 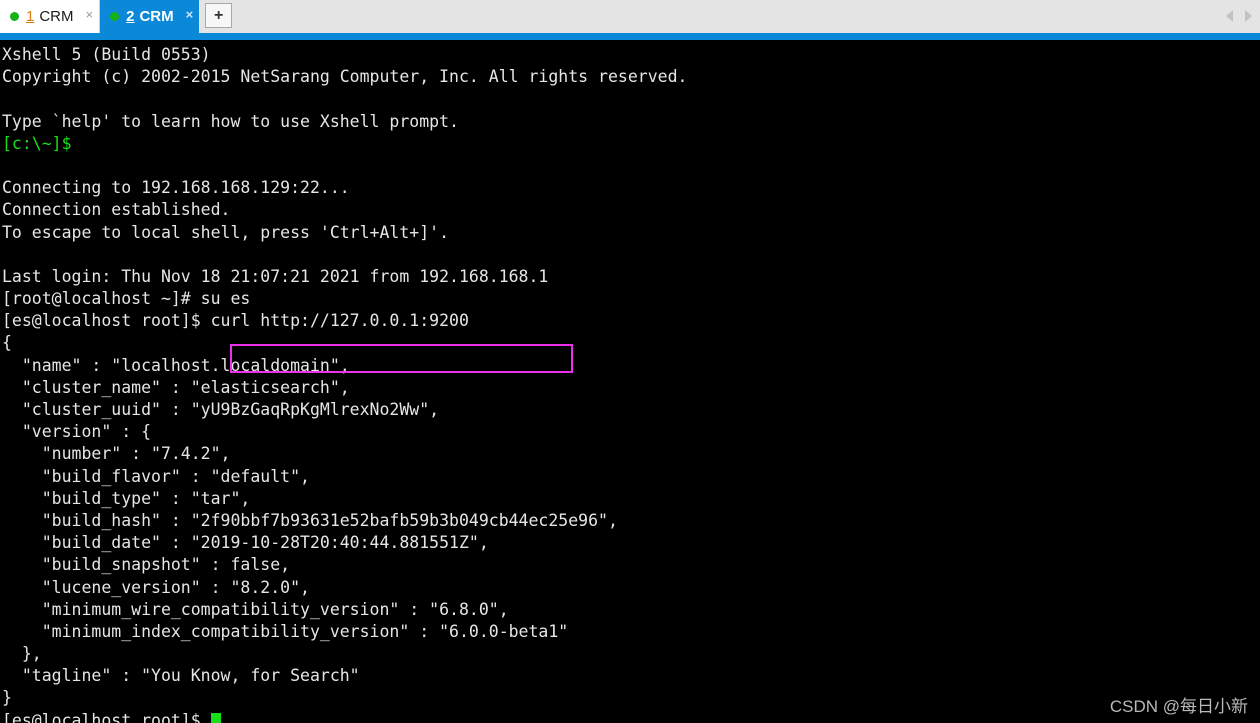 I want to click on tab-index-label: 1, so click(x=30, y=16).